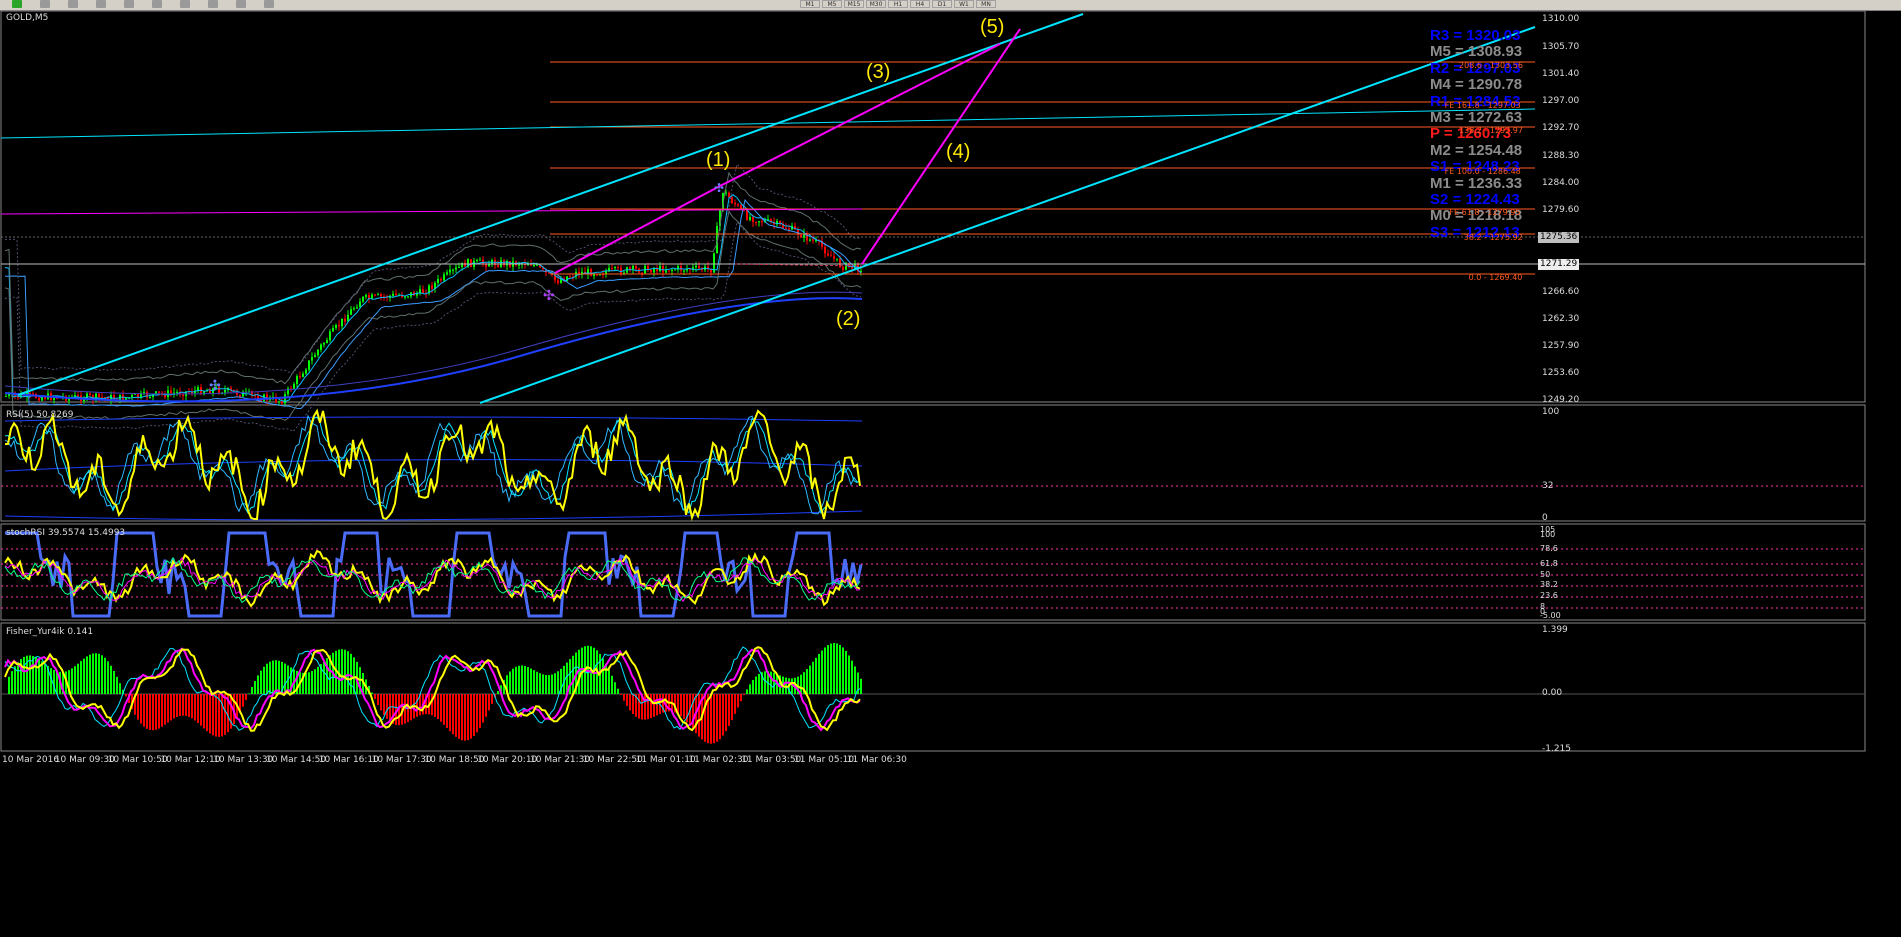 The image size is (1901, 937). I want to click on price-candles, so click(433, 298).